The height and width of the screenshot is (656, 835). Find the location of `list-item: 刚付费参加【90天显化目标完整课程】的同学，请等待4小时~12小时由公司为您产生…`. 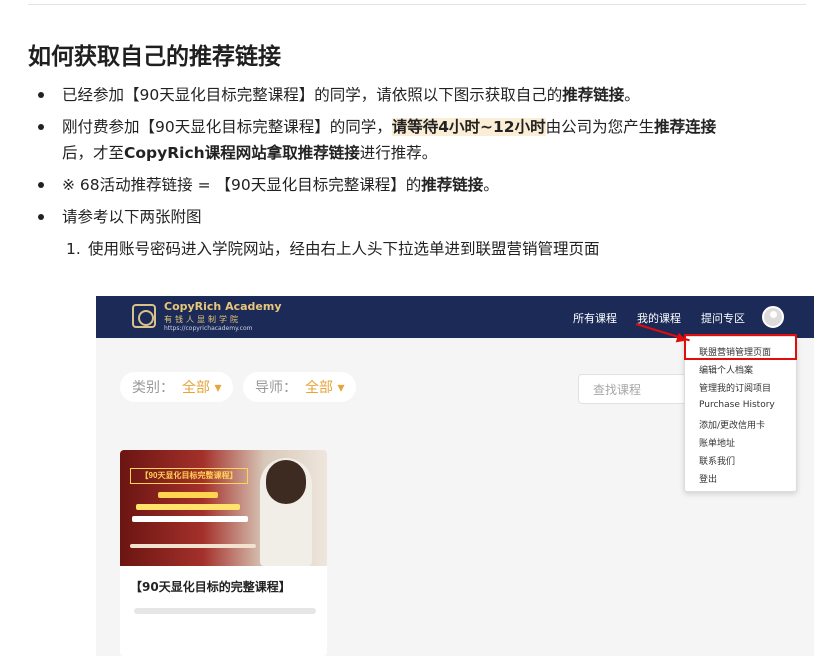

list-item: 刚付费参加【90天显化目标完整课程】的同学，请等待4小时~12小时由公司为您产生… is located at coordinates (418, 140).